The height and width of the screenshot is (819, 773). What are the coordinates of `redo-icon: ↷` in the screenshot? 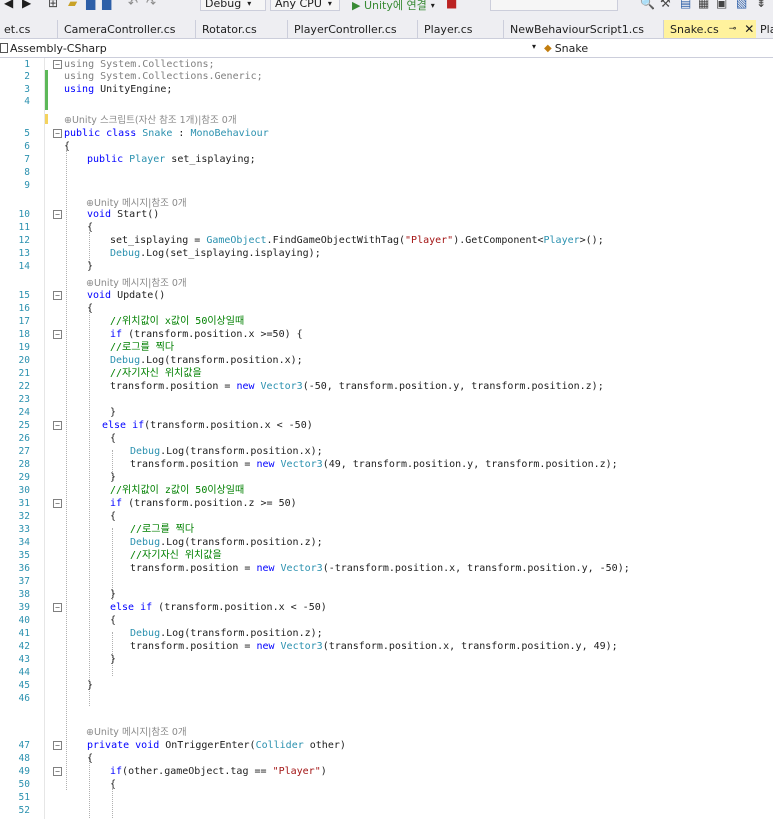 It's located at (151, 5).